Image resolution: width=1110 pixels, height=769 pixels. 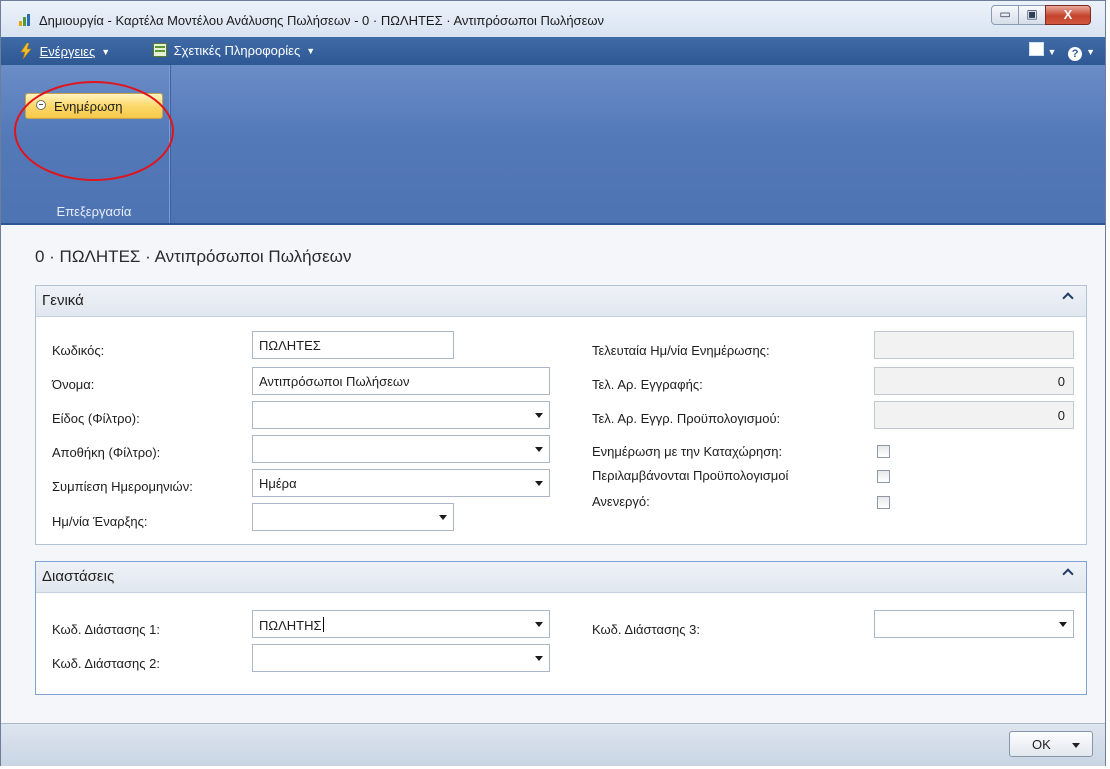 I want to click on last-entry-field: 0, so click(x=974, y=381).